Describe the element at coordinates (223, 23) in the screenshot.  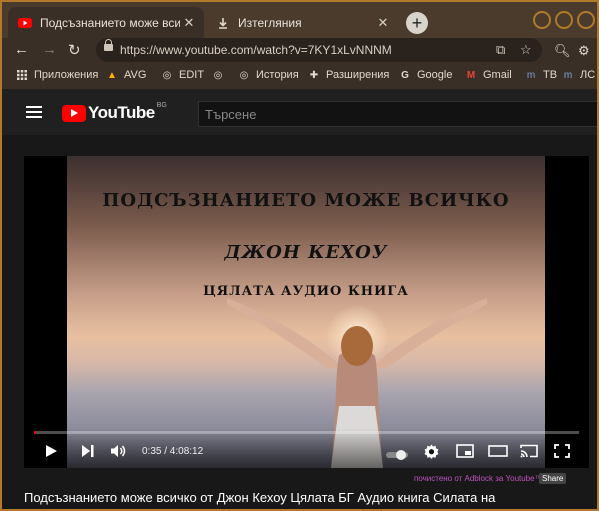
I see `download-icon` at that location.